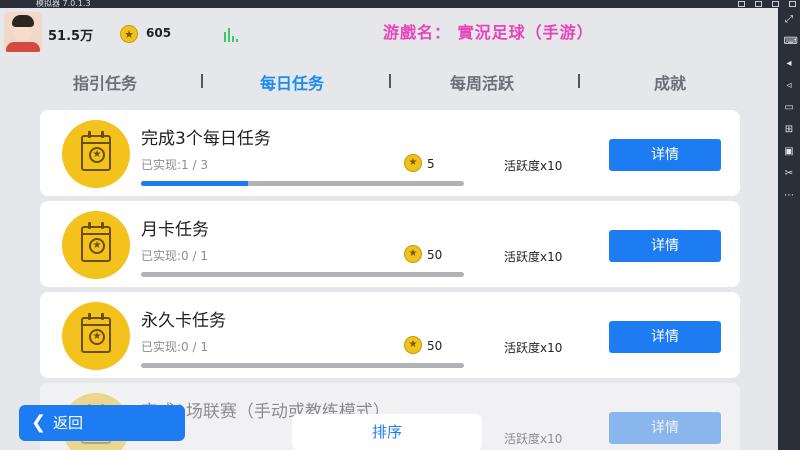  I want to click on task-tabs: 指引任务 每日任务 每周活跃 成就, so click(388, 84).